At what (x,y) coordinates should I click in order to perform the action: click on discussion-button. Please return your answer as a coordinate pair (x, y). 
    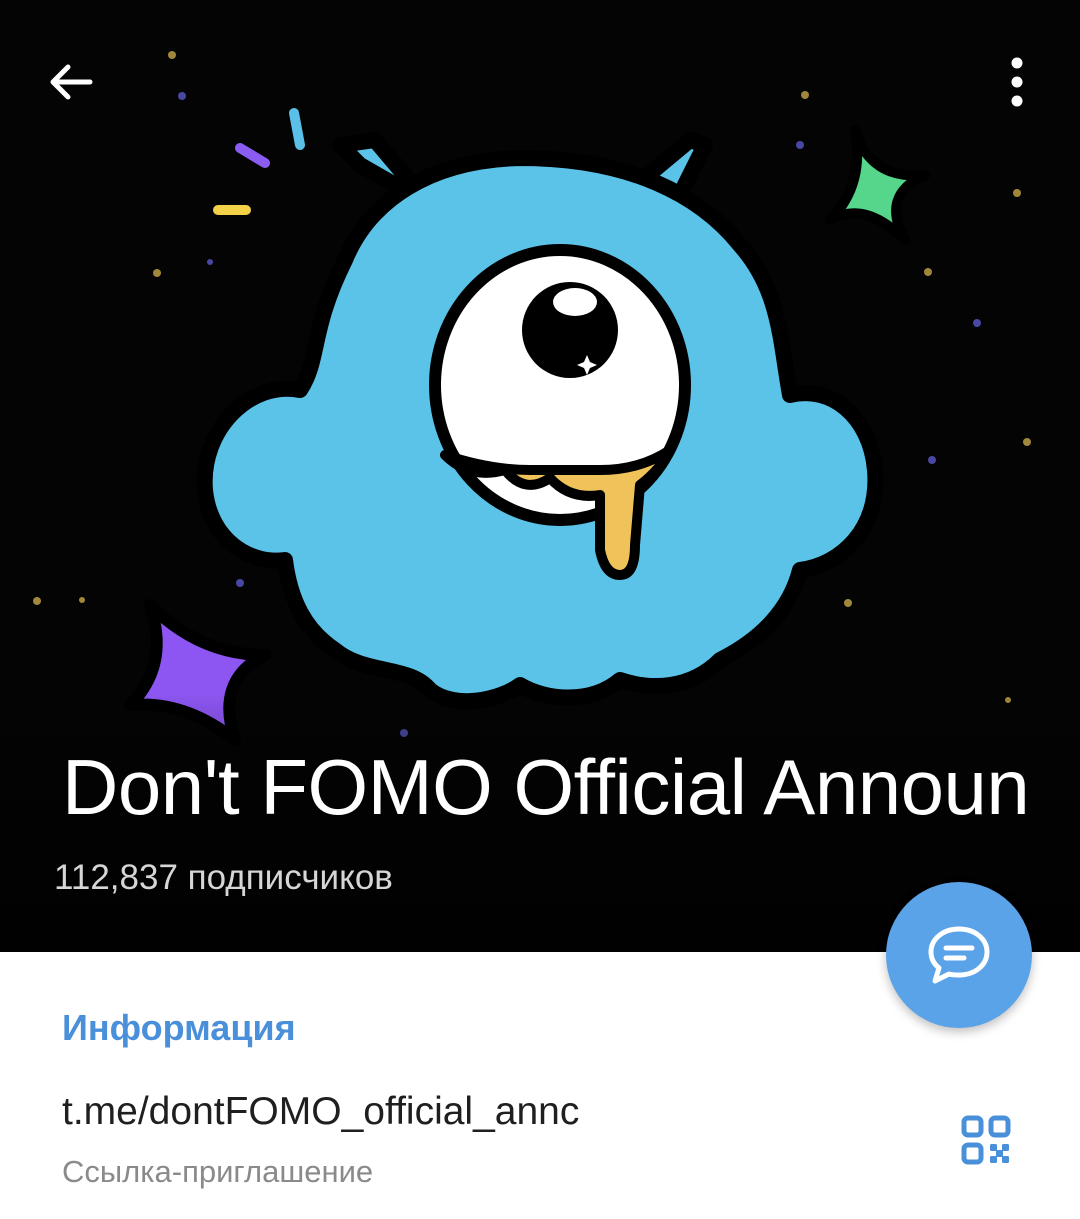
    Looking at the image, I should click on (959, 955).